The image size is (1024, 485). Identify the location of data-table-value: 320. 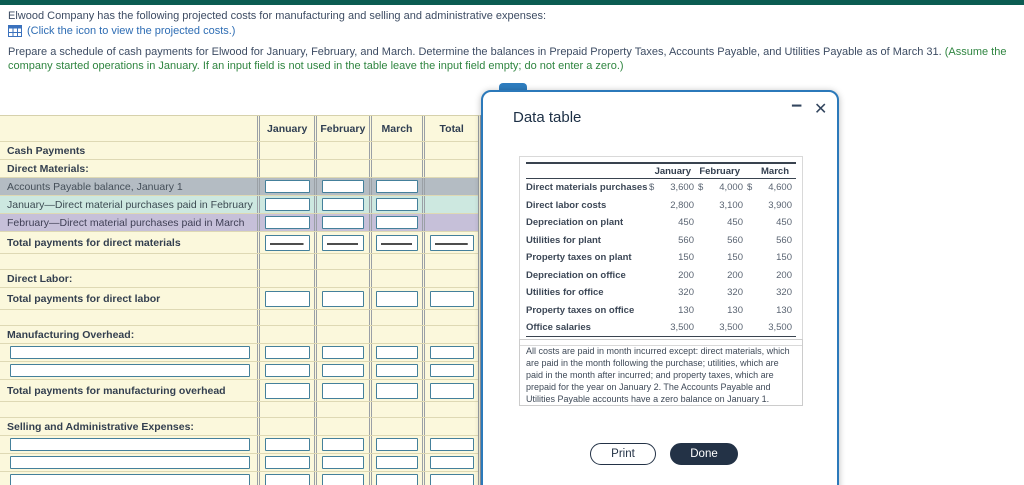
(686, 293).